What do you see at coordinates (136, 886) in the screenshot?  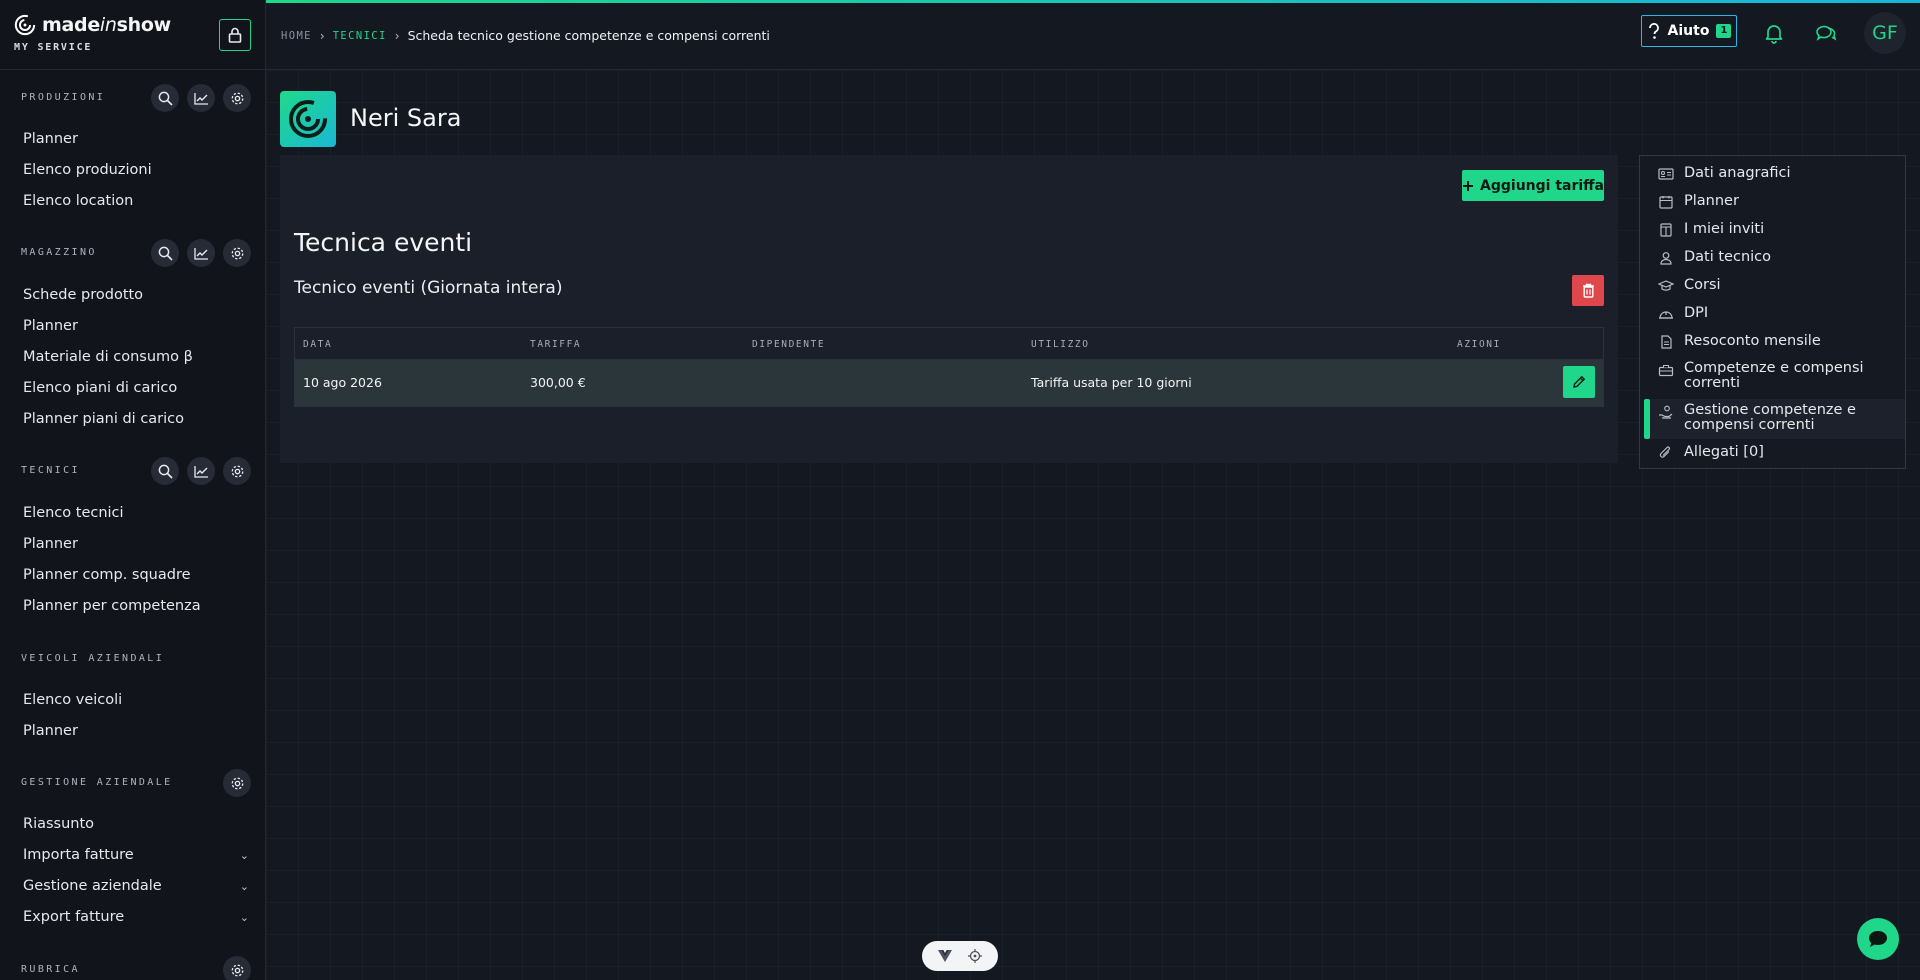 I see `sidebar-item-gestione-aziendale: Gestione aziendale ⌄` at bounding box center [136, 886].